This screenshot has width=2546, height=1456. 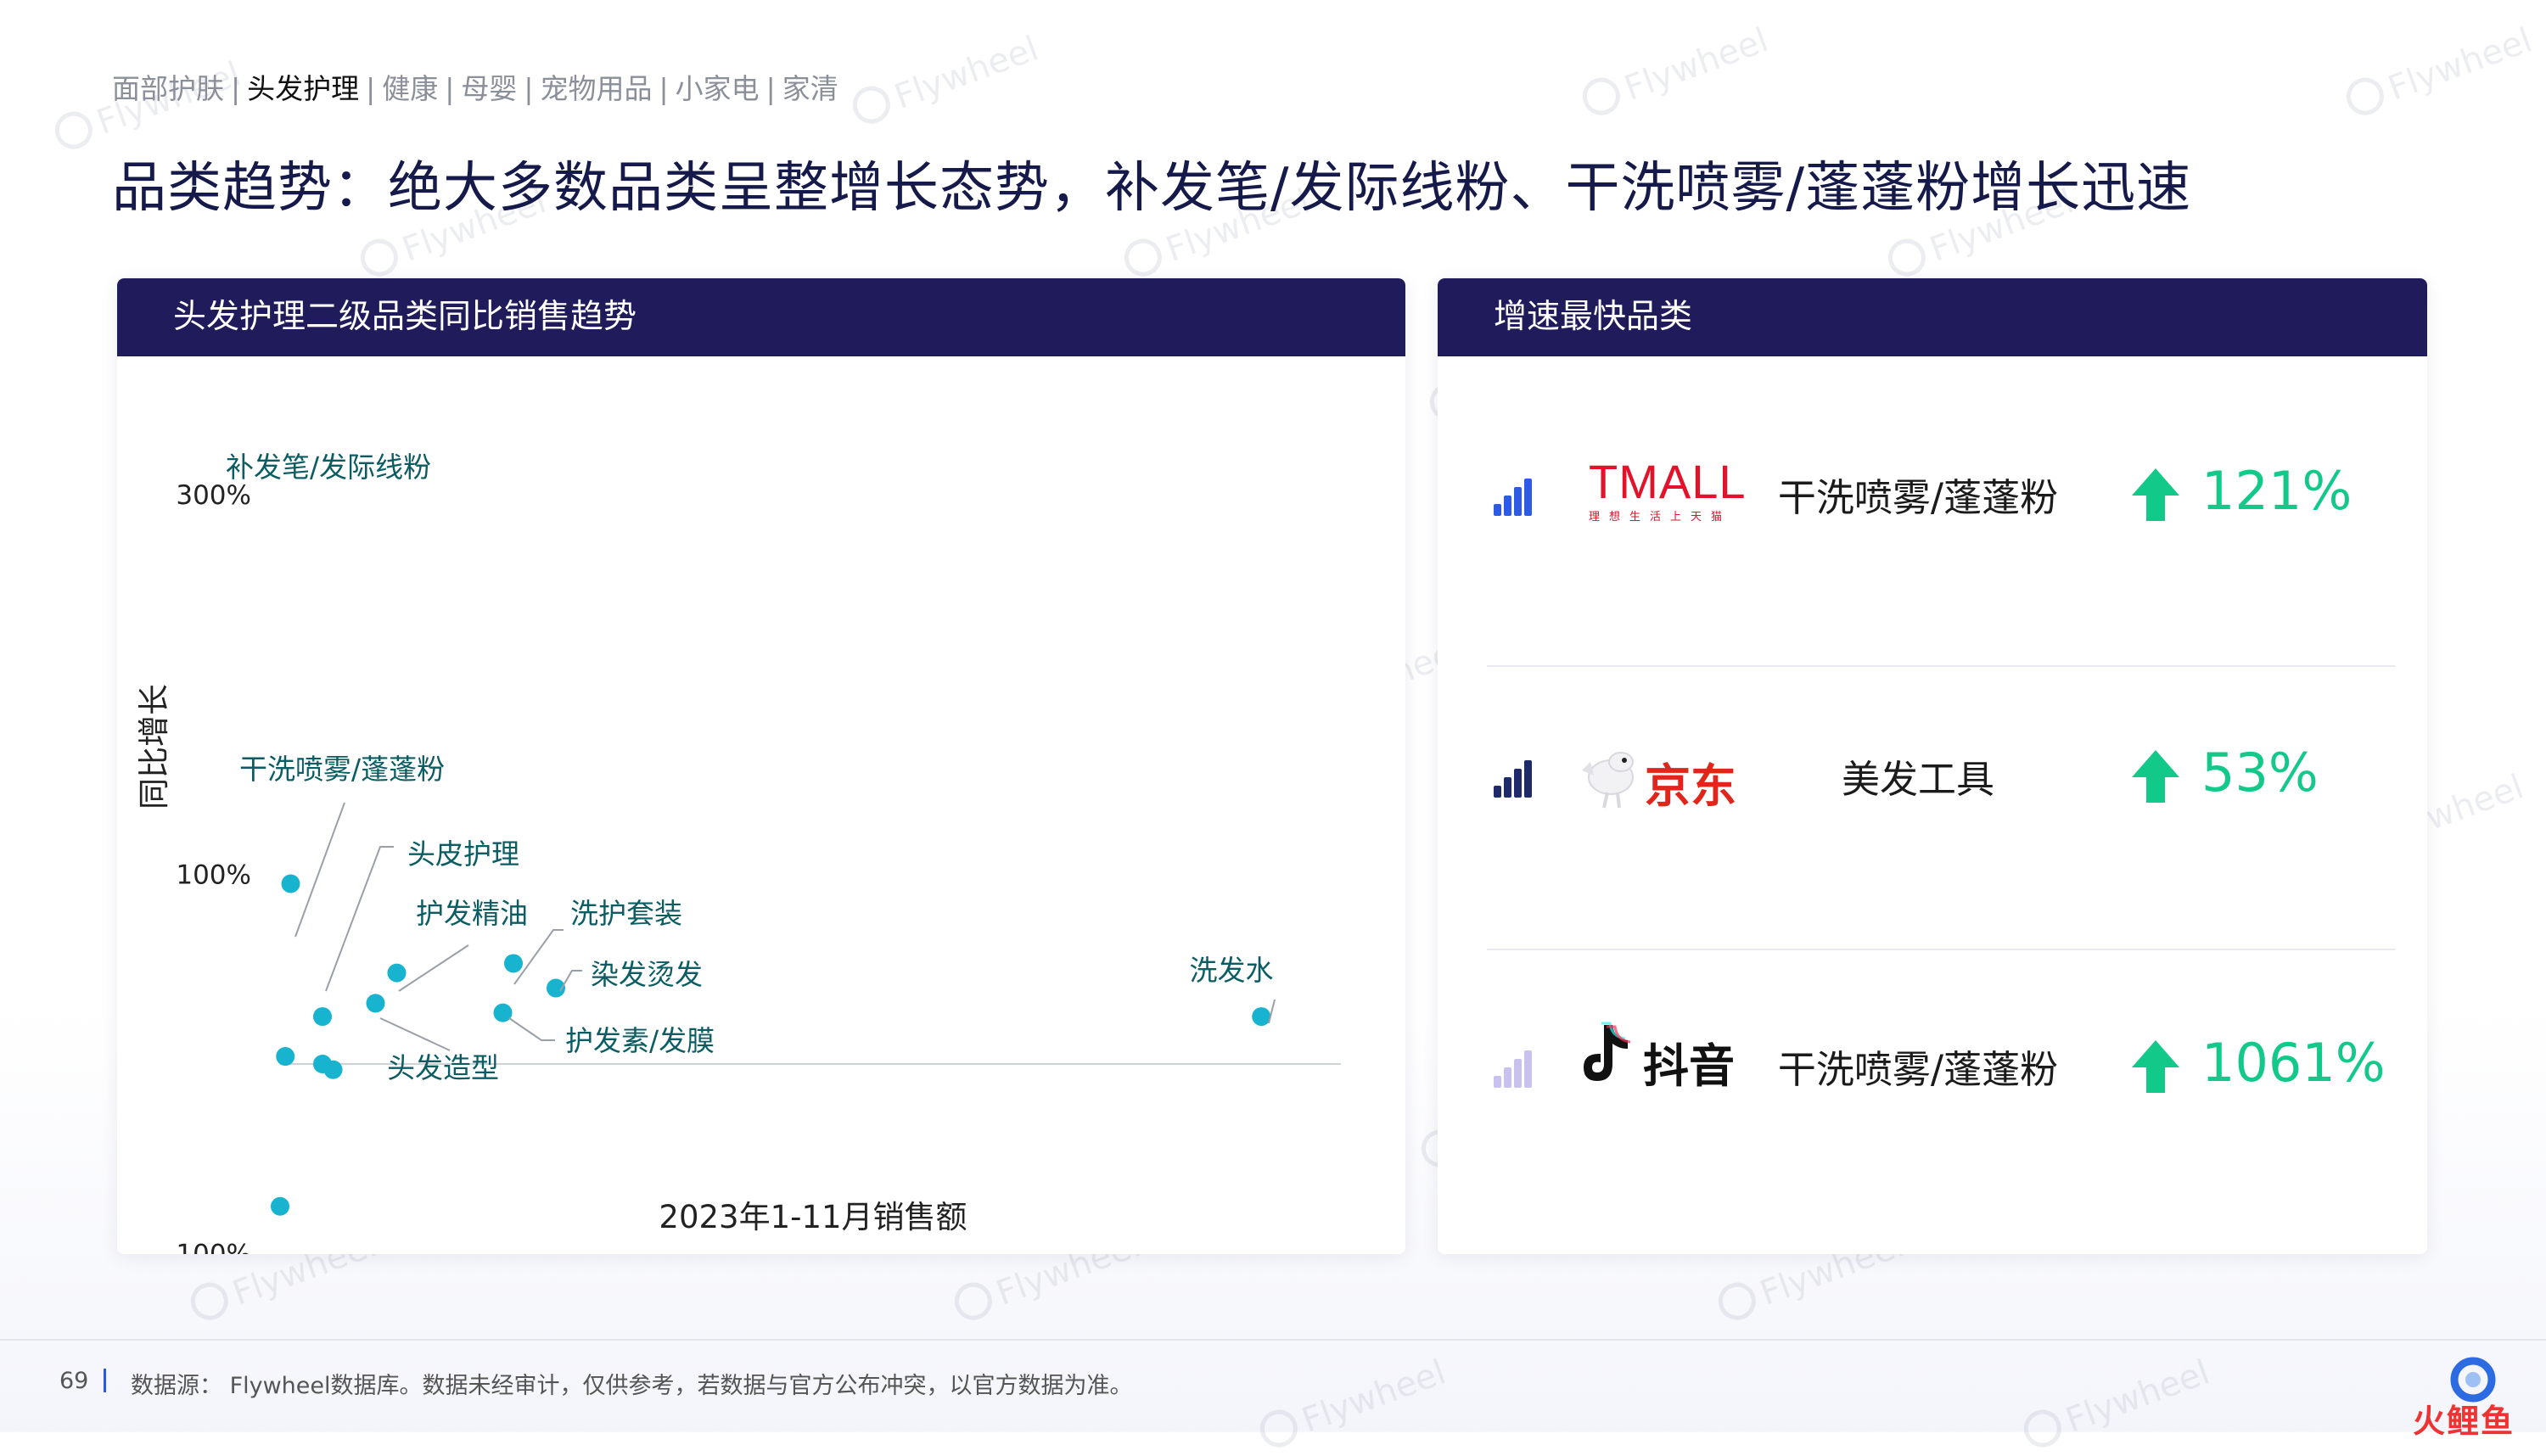 What do you see at coordinates (1273, 1340) in the screenshot?
I see `footer-divider` at bounding box center [1273, 1340].